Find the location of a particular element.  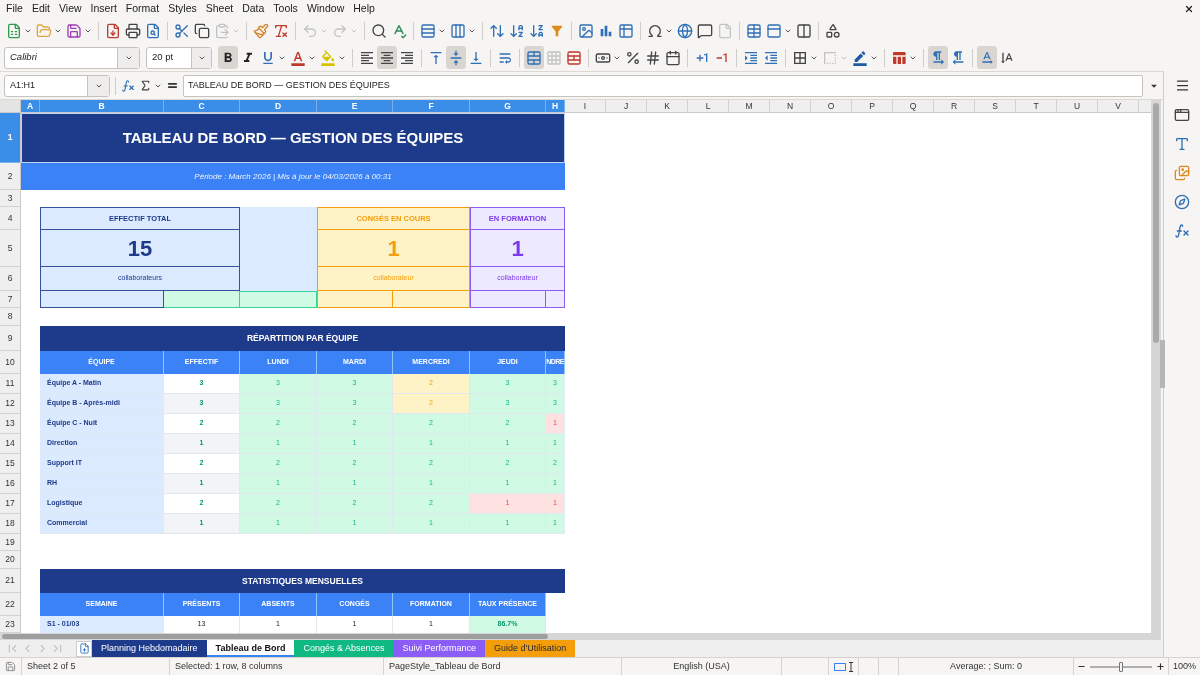

row-header: 14 is located at coordinates (10, 444).